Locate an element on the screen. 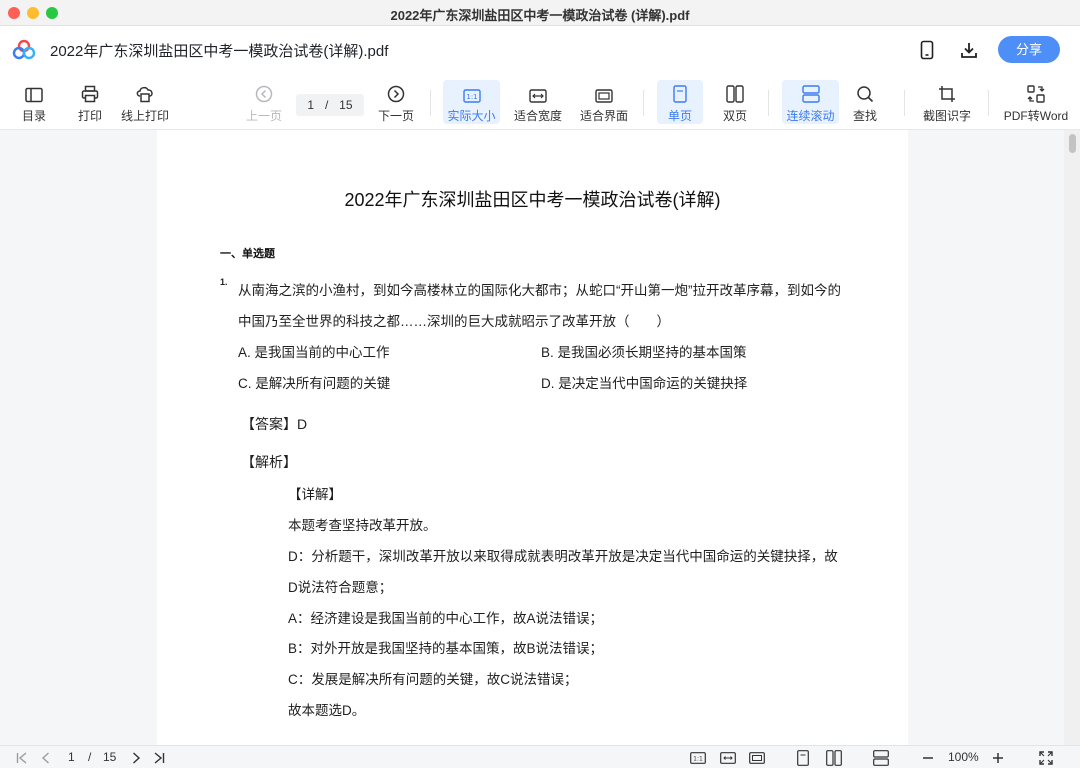  continuous-scroll-label: 连续滚动 is located at coordinates (810, 116).